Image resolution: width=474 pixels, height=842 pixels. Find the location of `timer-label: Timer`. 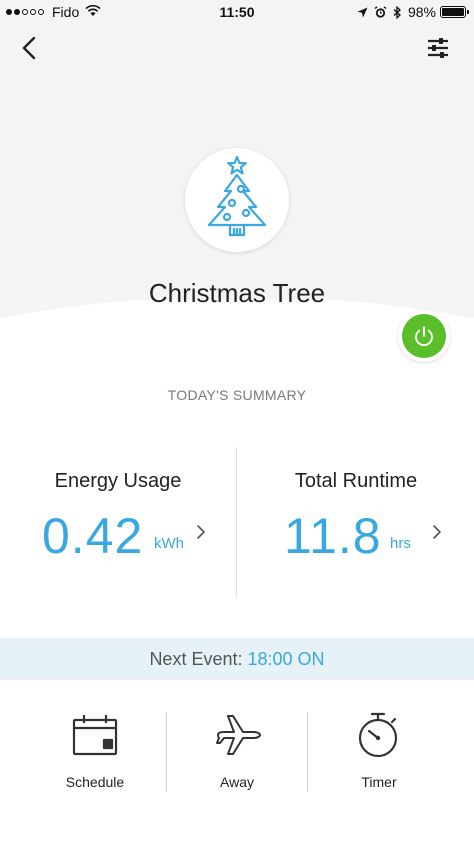

timer-label: Timer is located at coordinates (379, 782).